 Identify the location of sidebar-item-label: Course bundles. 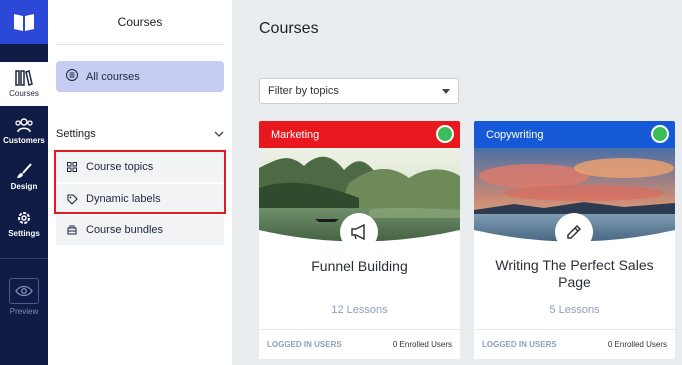
(125, 230).